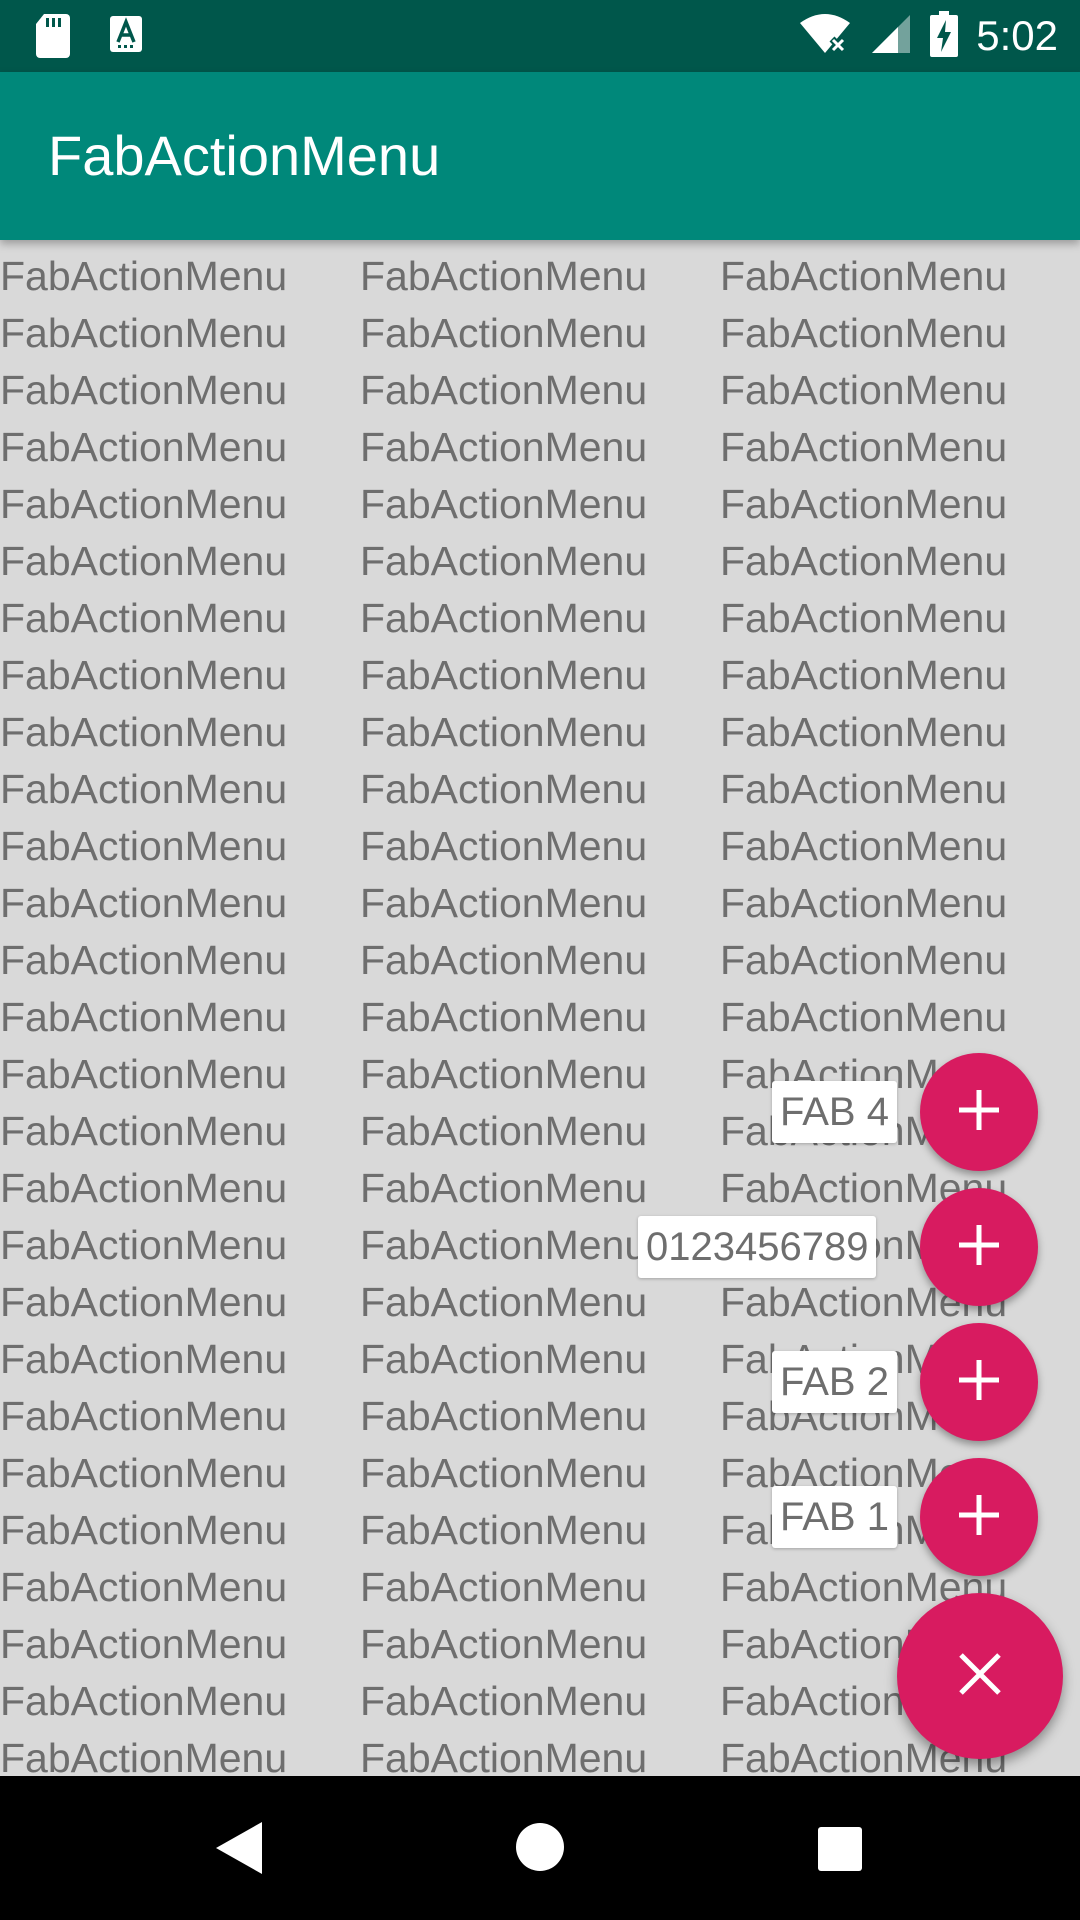 This screenshot has height=1920, width=1080. I want to click on recents-icon, so click(840, 1851).